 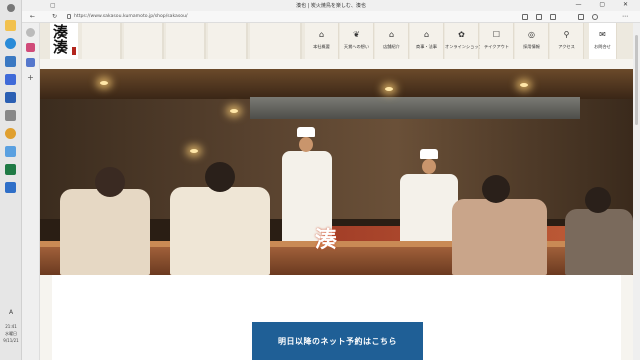 I want to click on nav-item-events: ⌂ 商事・法事, so click(x=427, y=41).